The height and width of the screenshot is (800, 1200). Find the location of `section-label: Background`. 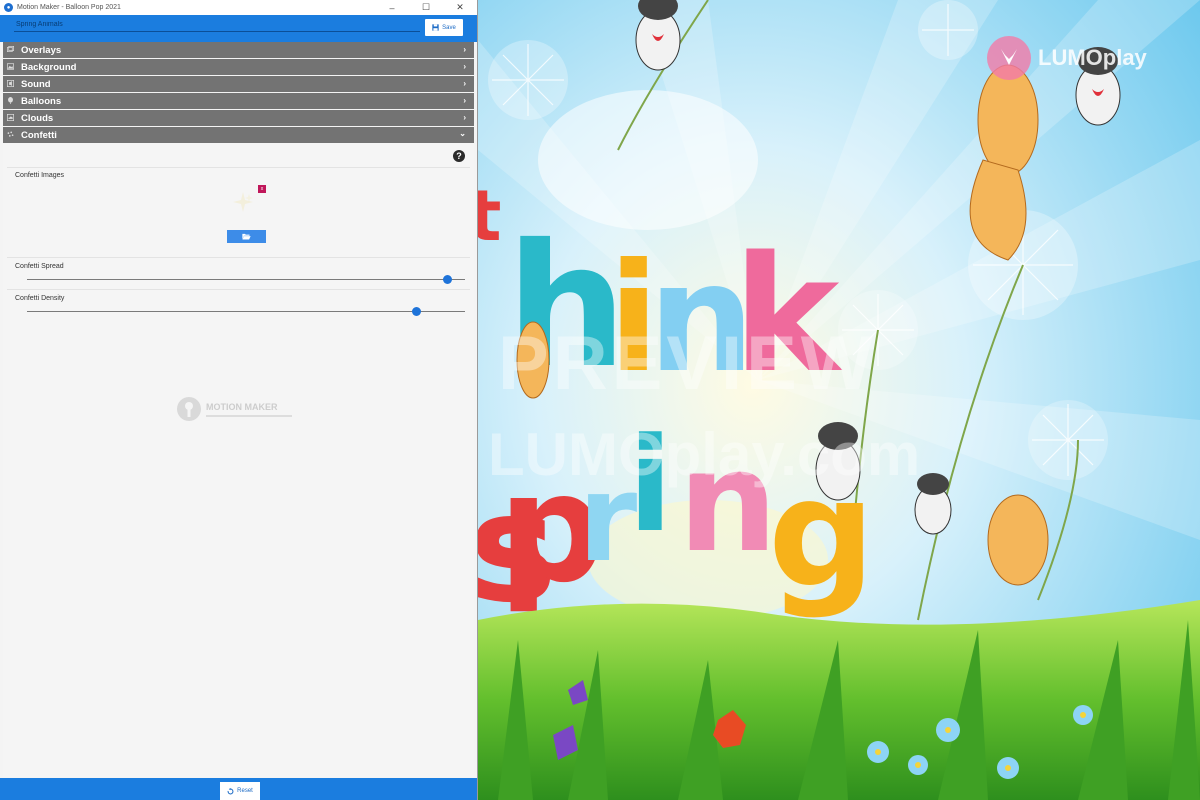

section-label: Background is located at coordinates (49, 67).